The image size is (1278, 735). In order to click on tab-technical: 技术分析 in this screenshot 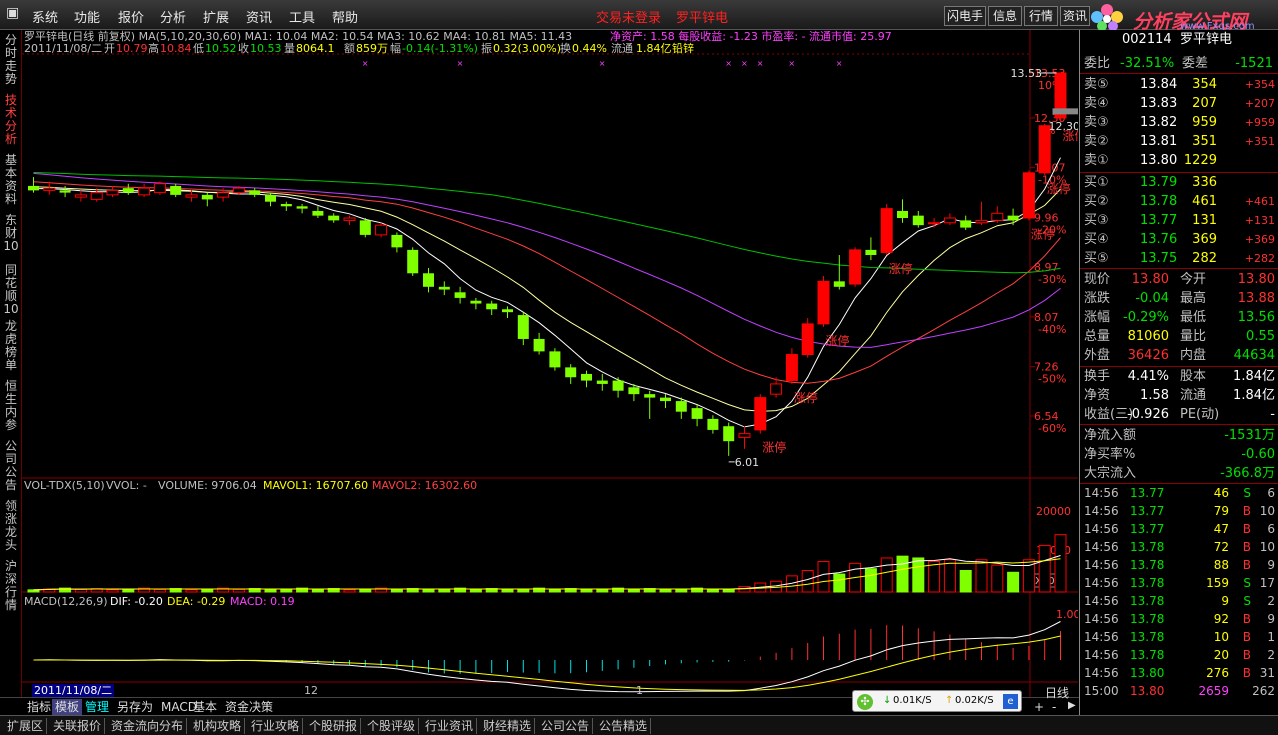, I will do `click(11, 120)`.